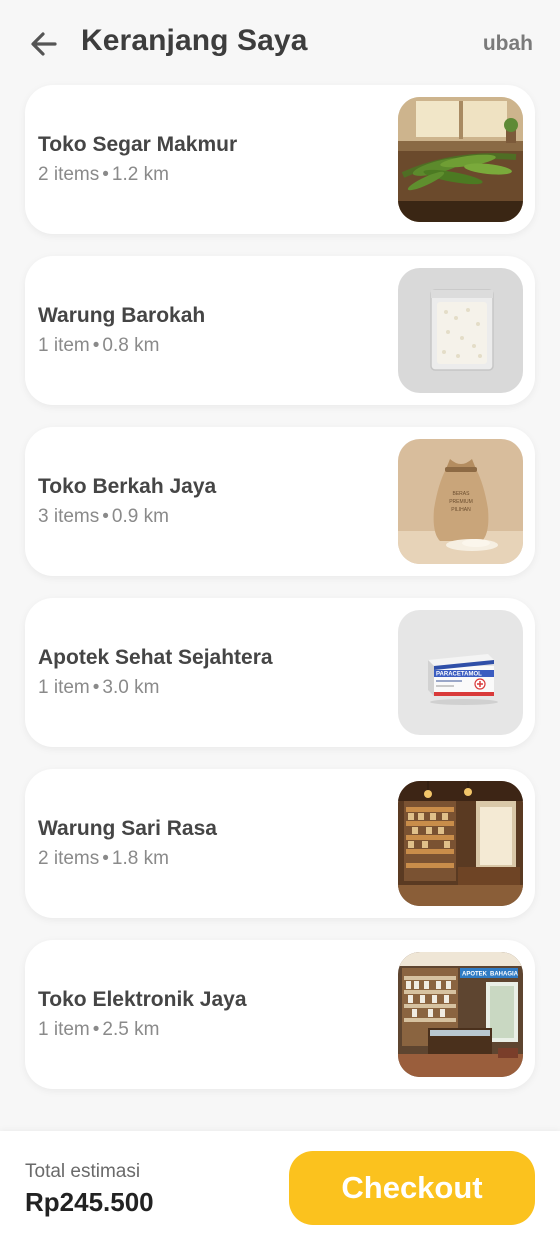 Image resolution: width=560 pixels, height=1244 pixels. I want to click on paracetamol-box-image: PARACETAMOL, so click(460, 672).